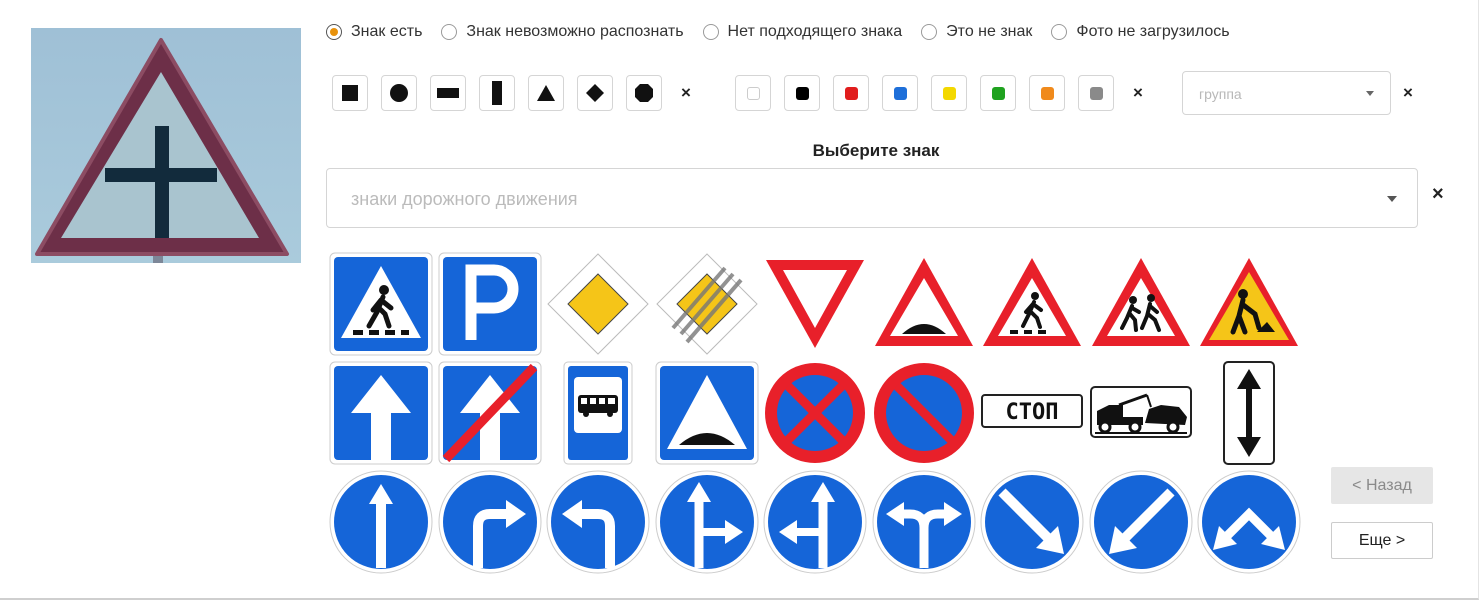 Image resolution: width=1480 pixels, height=602 pixels. What do you see at coordinates (598, 522) in the screenshot?
I see `sign-turn-left-only` at bounding box center [598, 522].